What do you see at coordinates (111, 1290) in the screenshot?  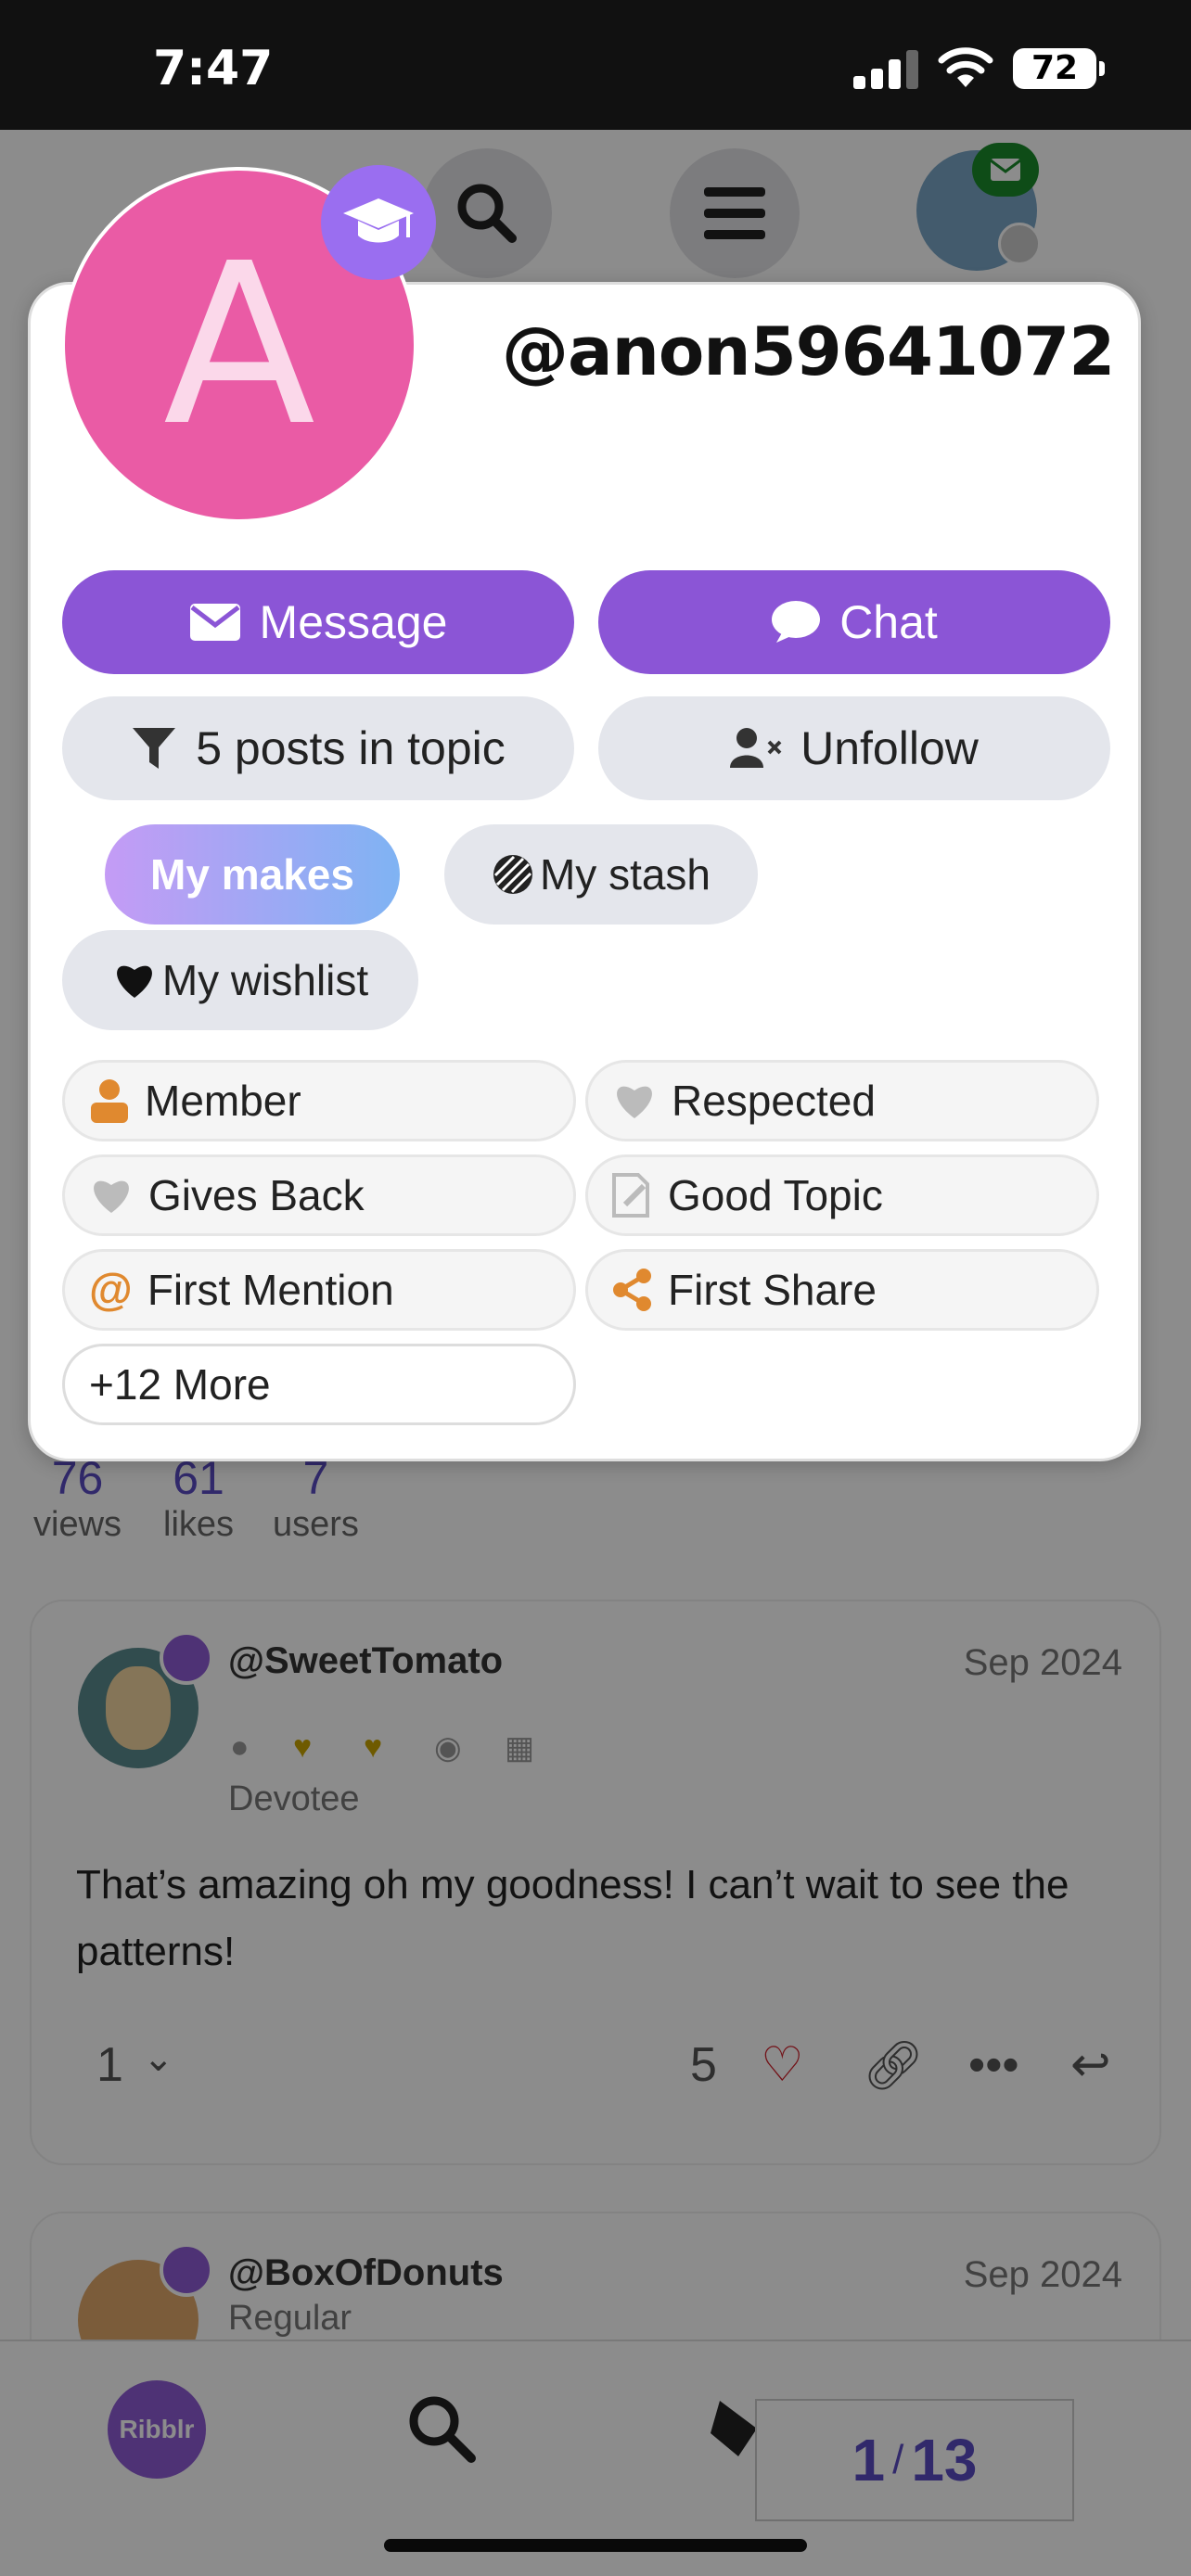 I see `at-sign-icon: @` at bounding box center [111, 1290].